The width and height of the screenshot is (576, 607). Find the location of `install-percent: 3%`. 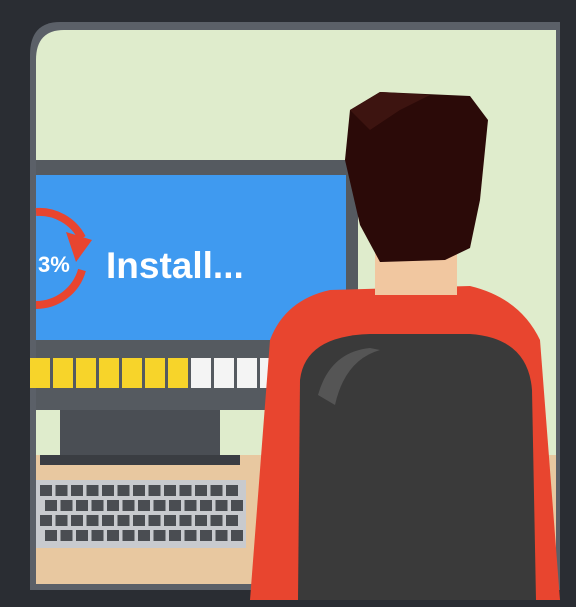

install-percent: 3% is located at coordinates (54, 264).